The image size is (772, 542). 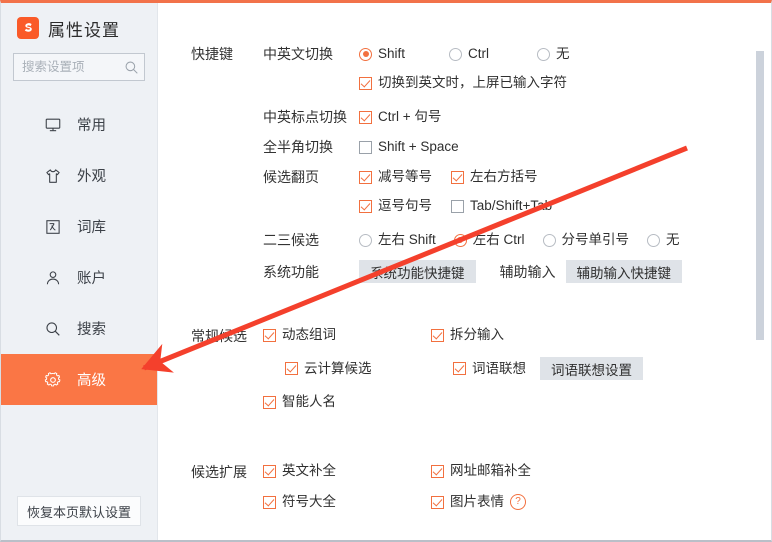 What do you see at coordinates (53, 176) in the screenshot?
I see `shirt-icon` at bounding box center [53, 176].